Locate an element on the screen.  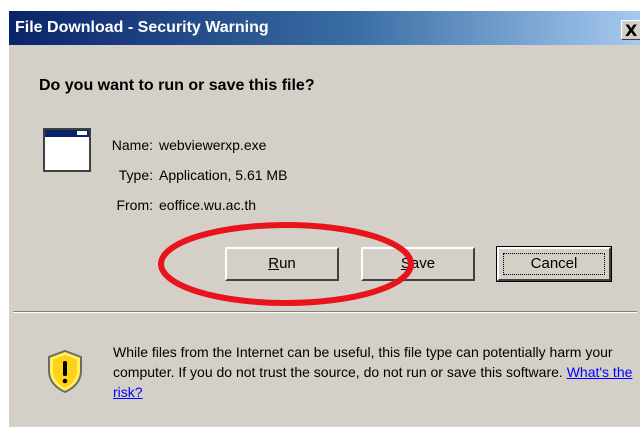
cancel-button: Cancel is located at coordinates (554, 264).